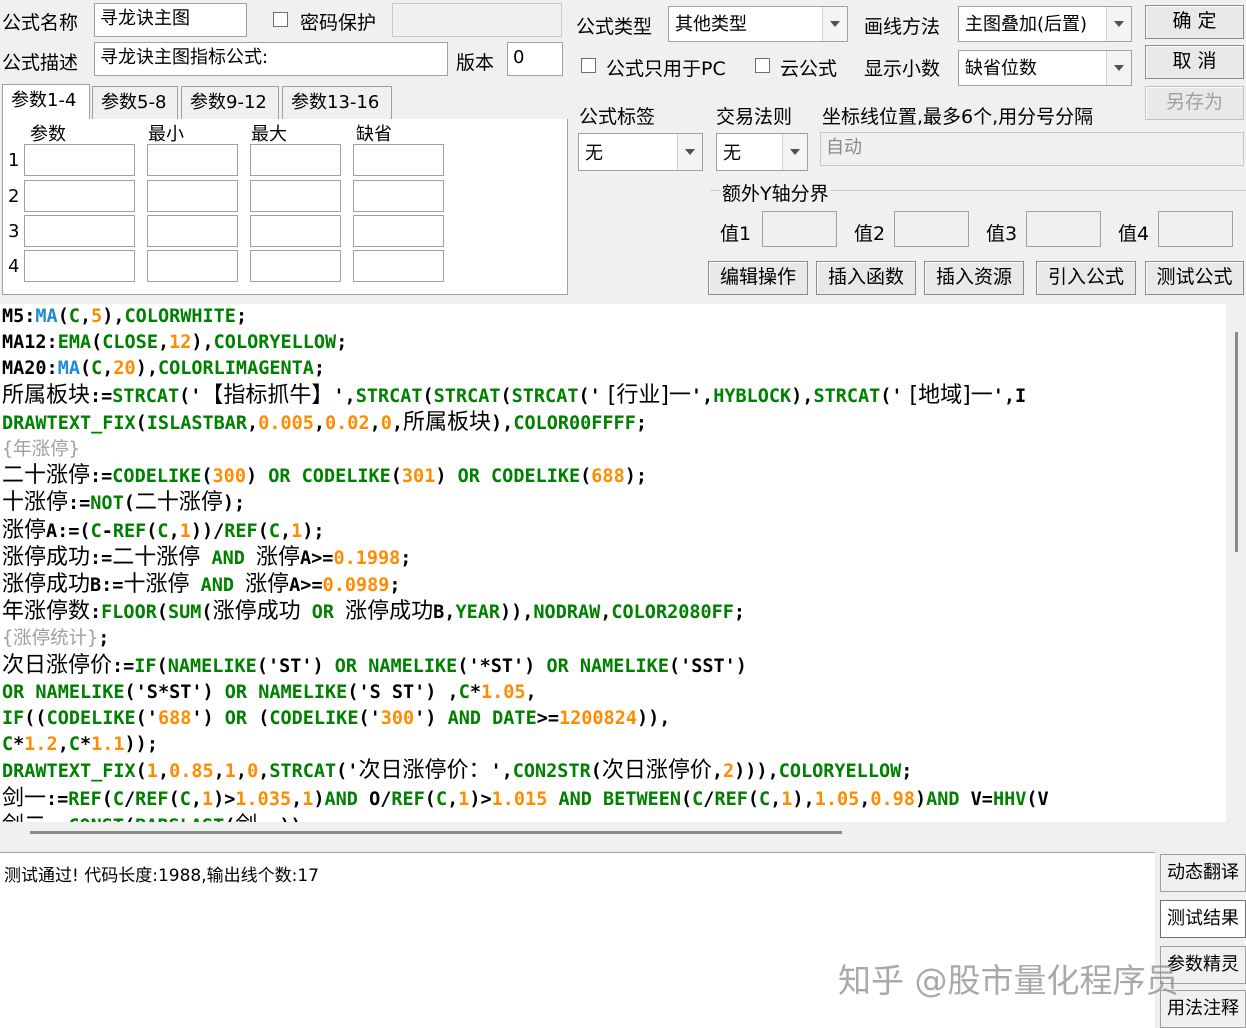  What do you see at coordinates (614, 745) in the screenshot?
I see `code-line: C*1.2,C*1.1));` at bounding box center [614, 745].